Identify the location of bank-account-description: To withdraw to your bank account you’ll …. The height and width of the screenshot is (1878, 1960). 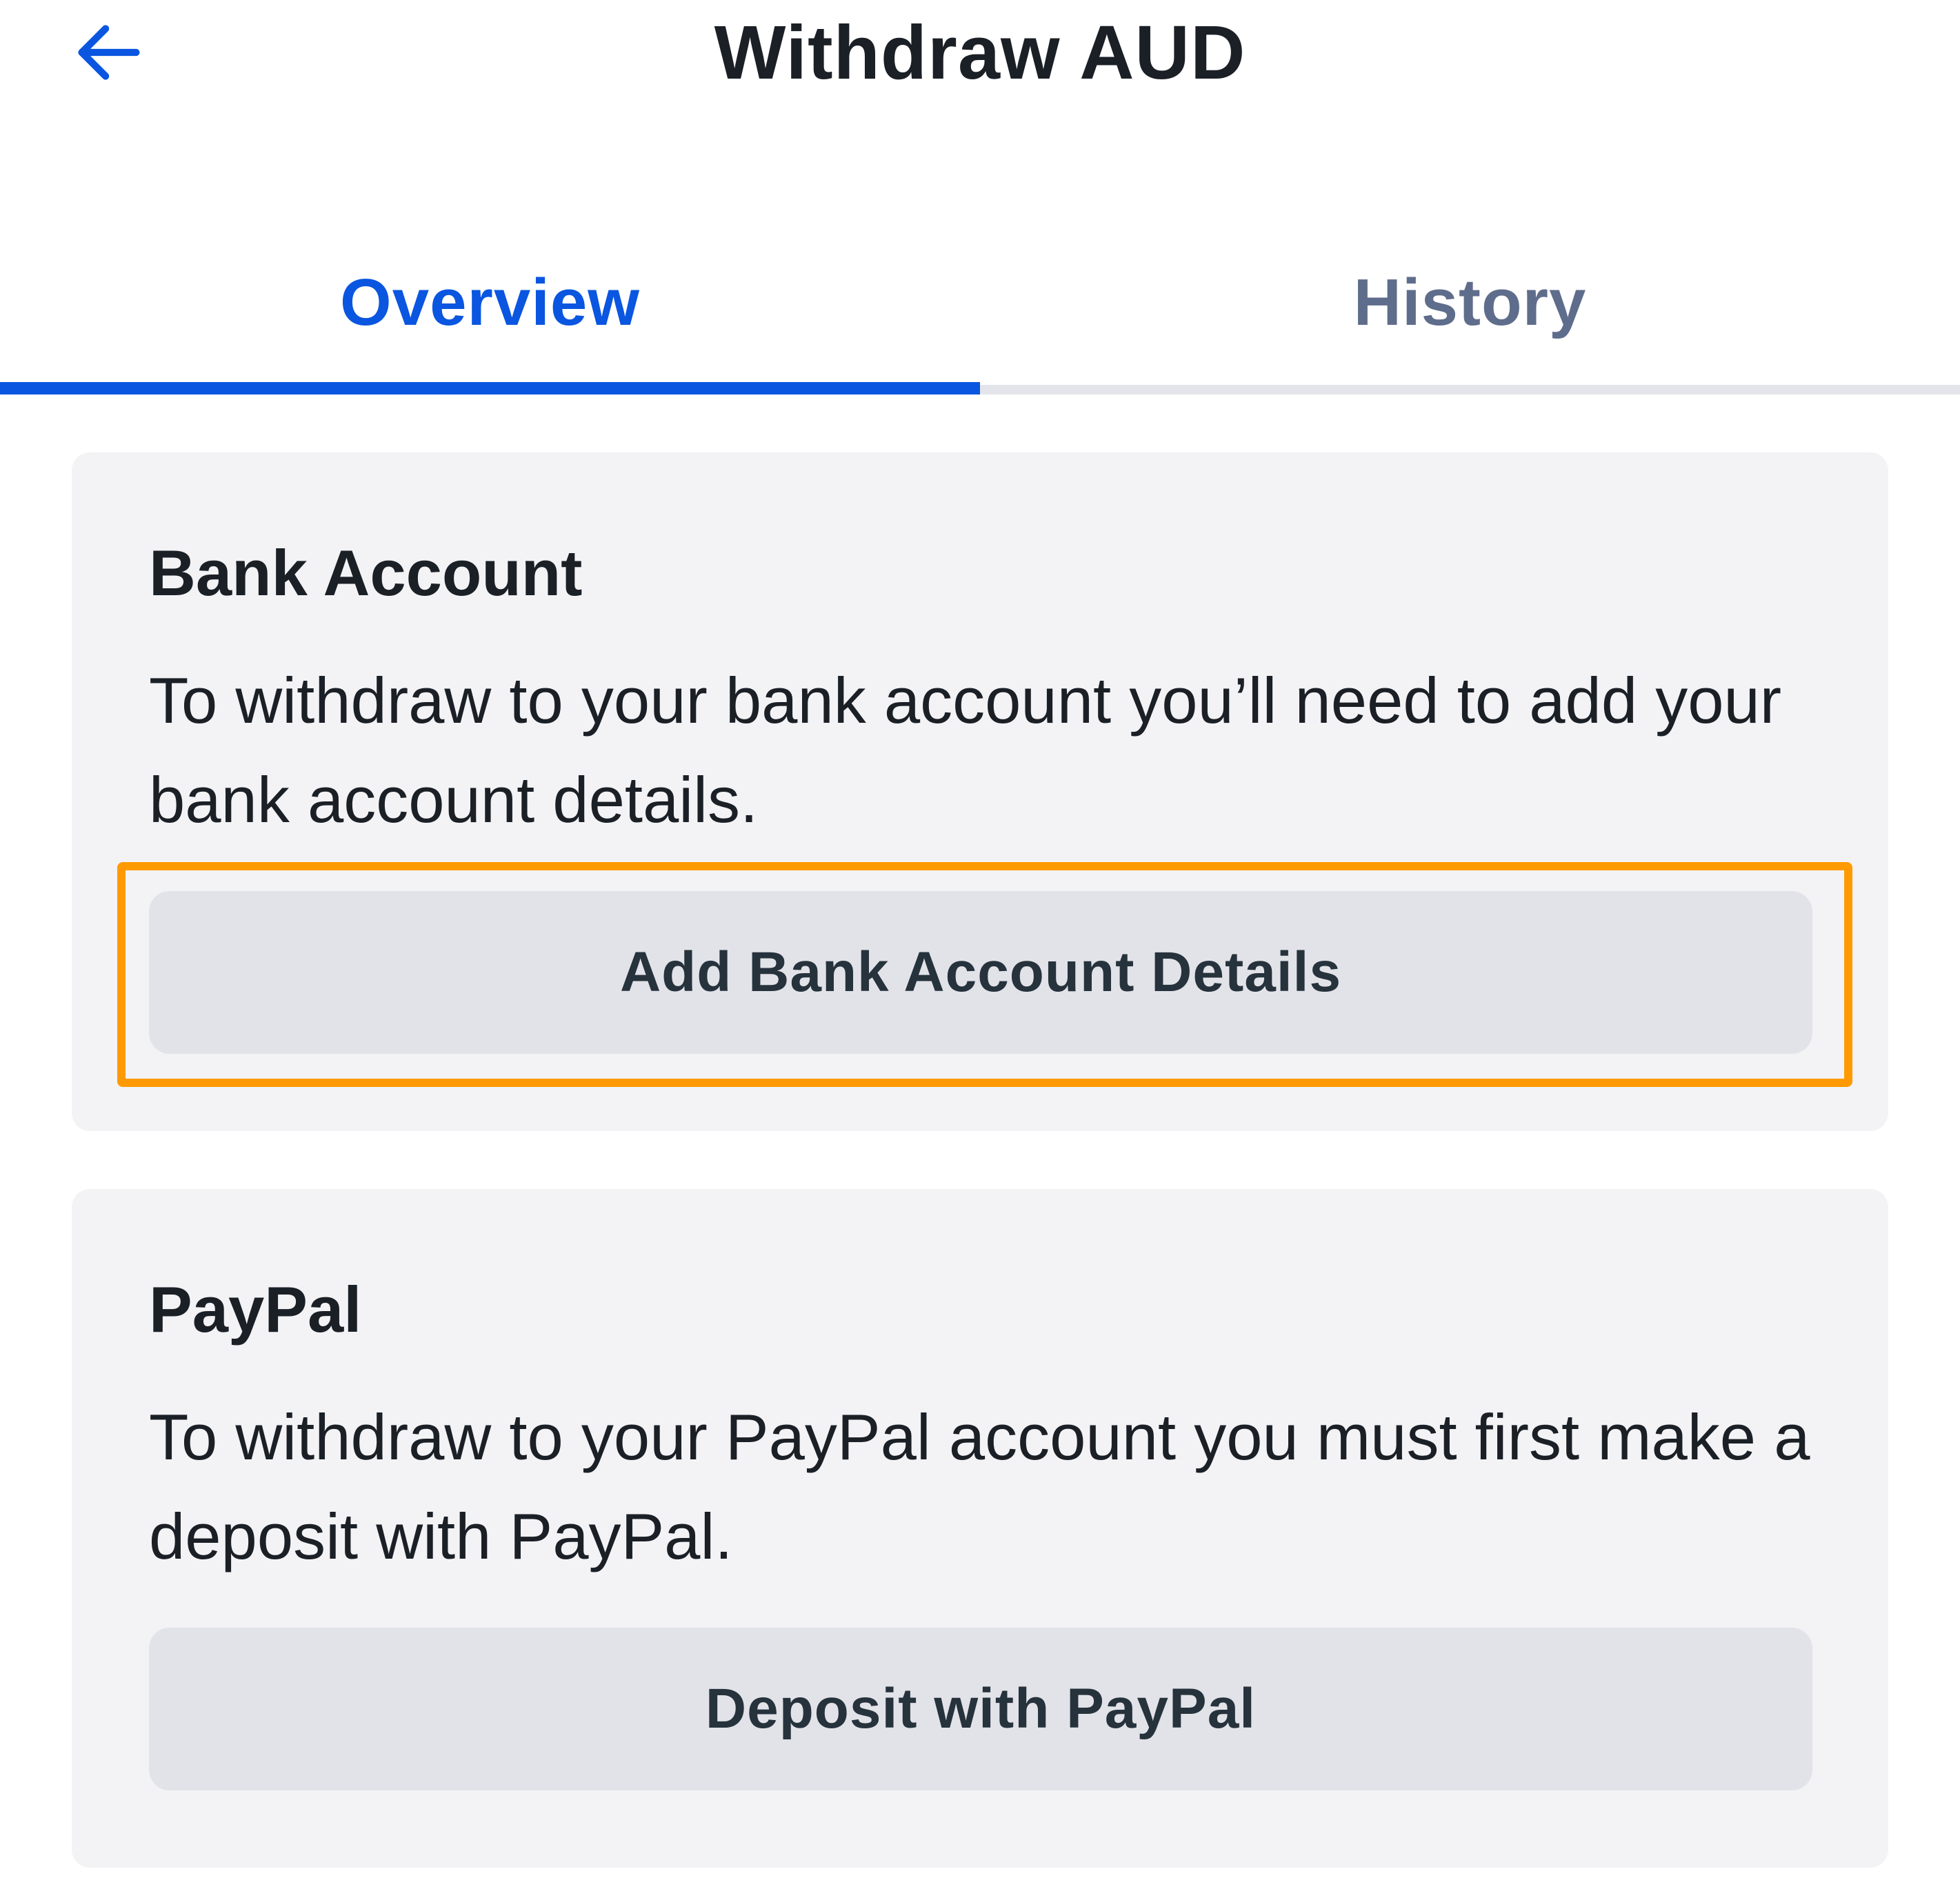
(965, 750).